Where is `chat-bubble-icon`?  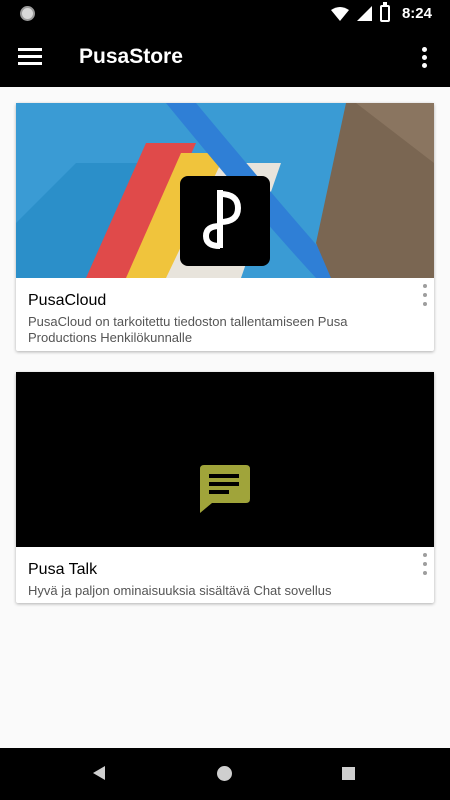
chat-bubble-icon is located at coordinates (225, 489).